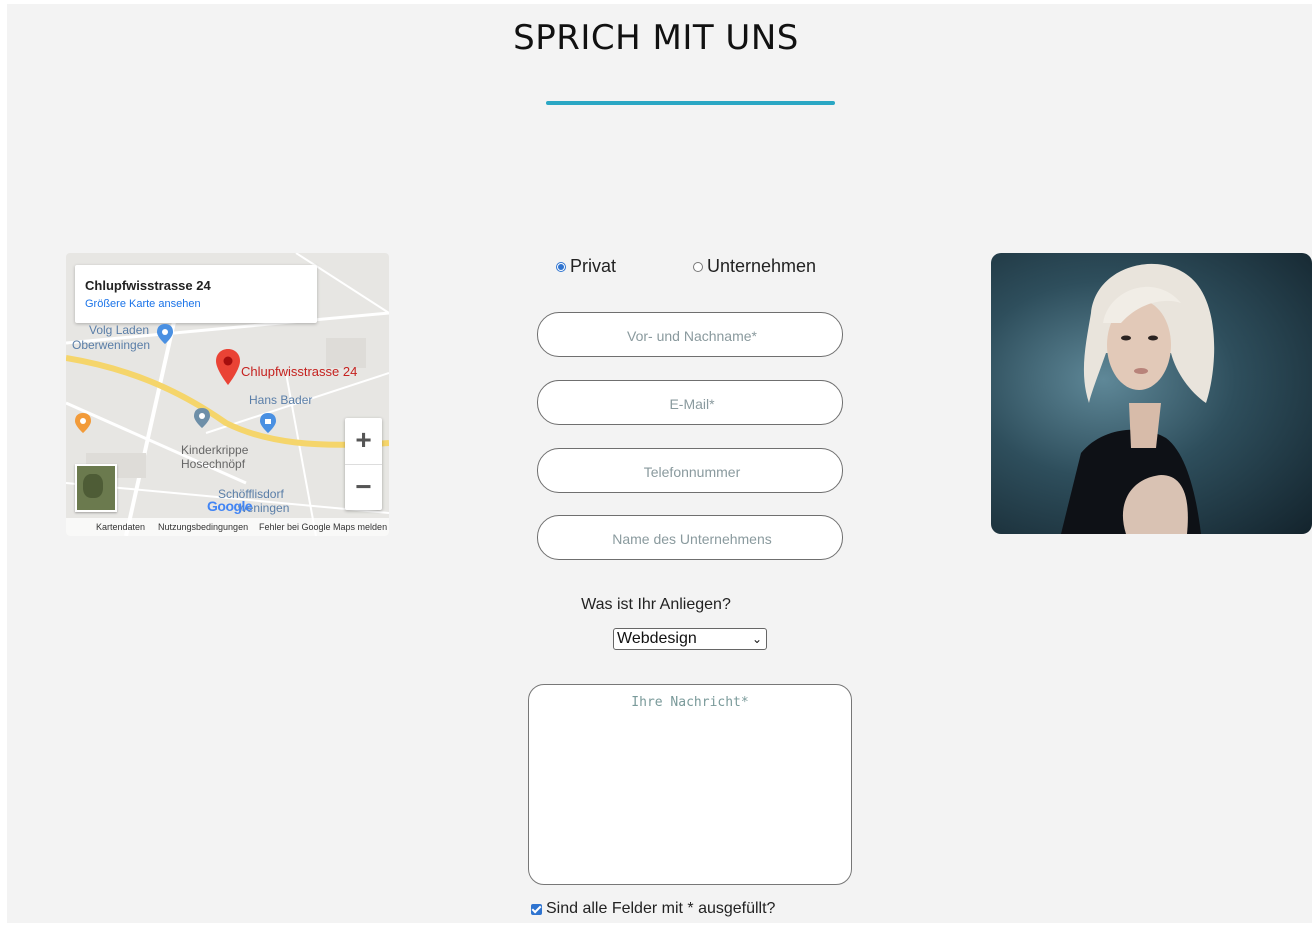  What do you see at coordinates (202, 418) in the screenshot?
I see `kindergarten-pin-icon` at bounding box center [202, 418].